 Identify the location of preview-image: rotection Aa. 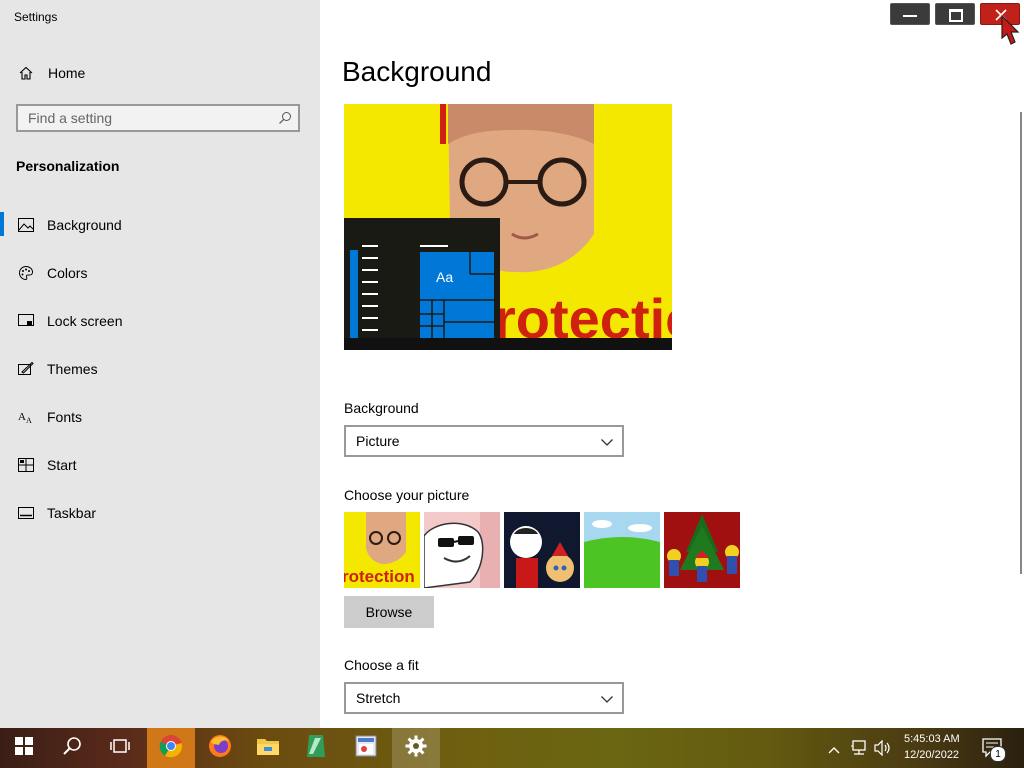
(508, 227).